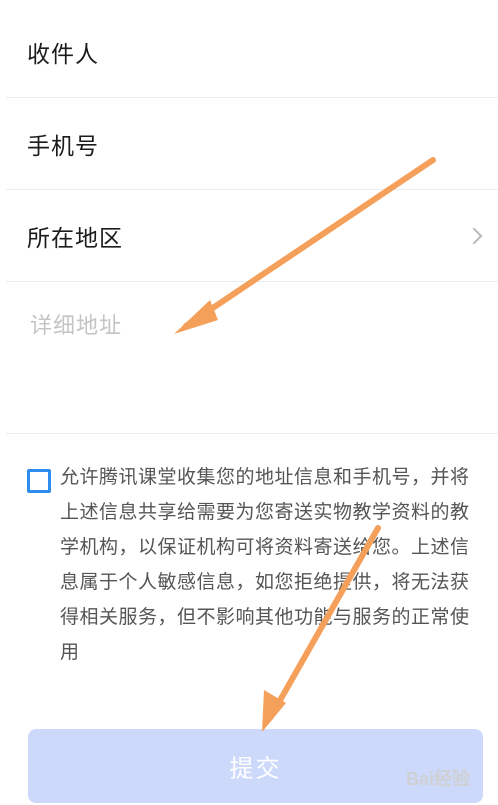  What do you see at coordinates (63, 147) in the screenshot?
I see `phone-label: 手机号` at bounding box center [63, 147].